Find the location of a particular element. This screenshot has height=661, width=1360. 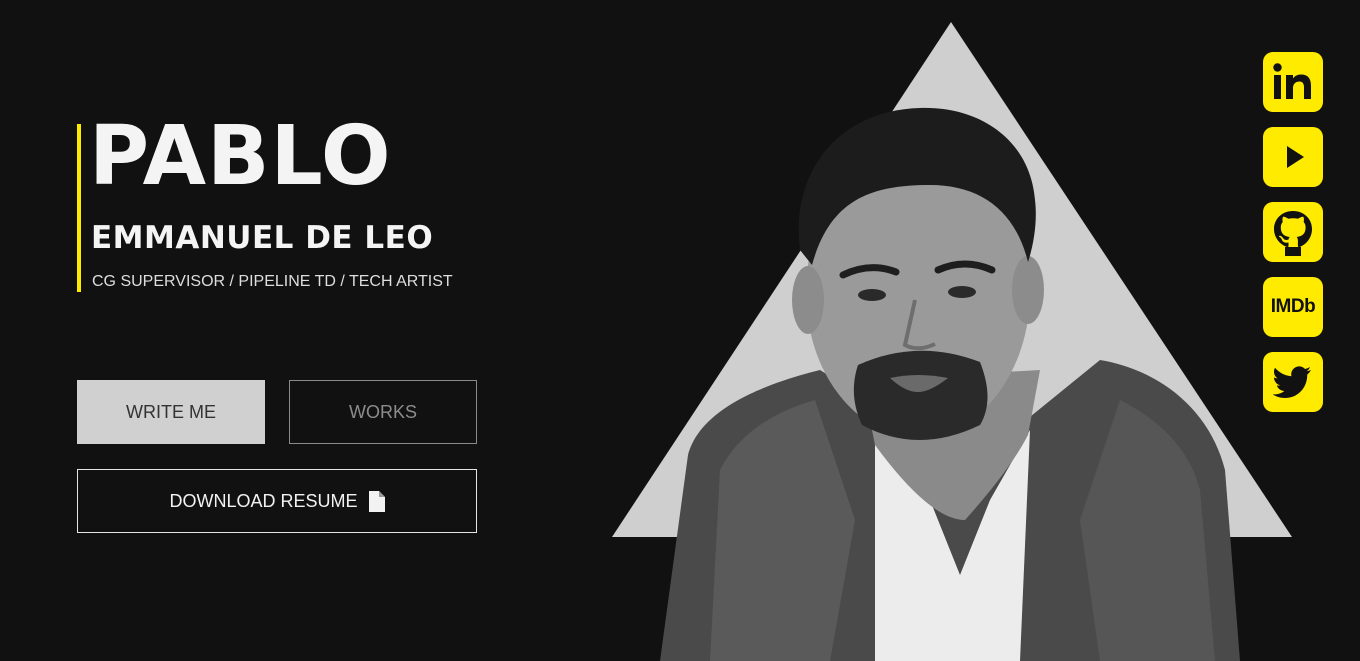

github-link is located at coordinates (1293, 232).